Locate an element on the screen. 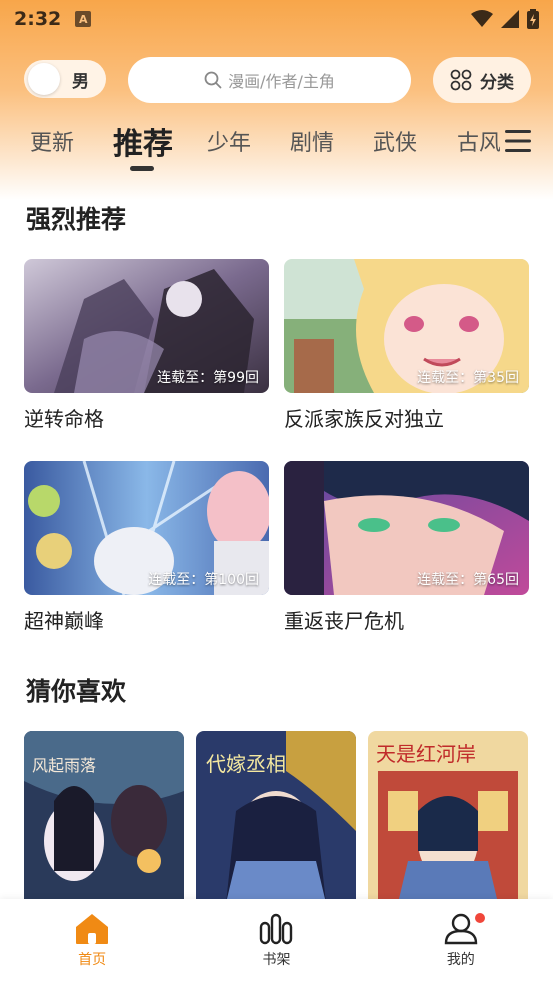  toggle-knob is located at coordinates (44, 79).